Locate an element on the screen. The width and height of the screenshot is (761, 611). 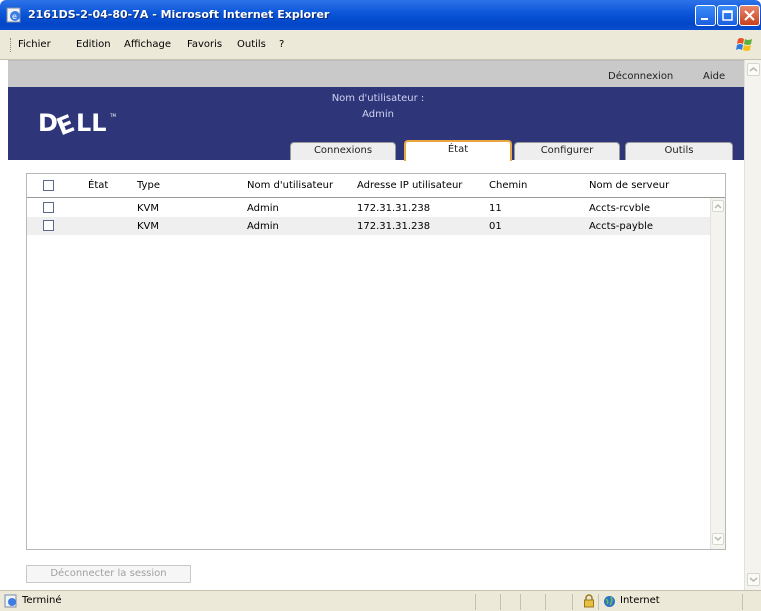
minimize-icon is located at coordinates (704, 19).